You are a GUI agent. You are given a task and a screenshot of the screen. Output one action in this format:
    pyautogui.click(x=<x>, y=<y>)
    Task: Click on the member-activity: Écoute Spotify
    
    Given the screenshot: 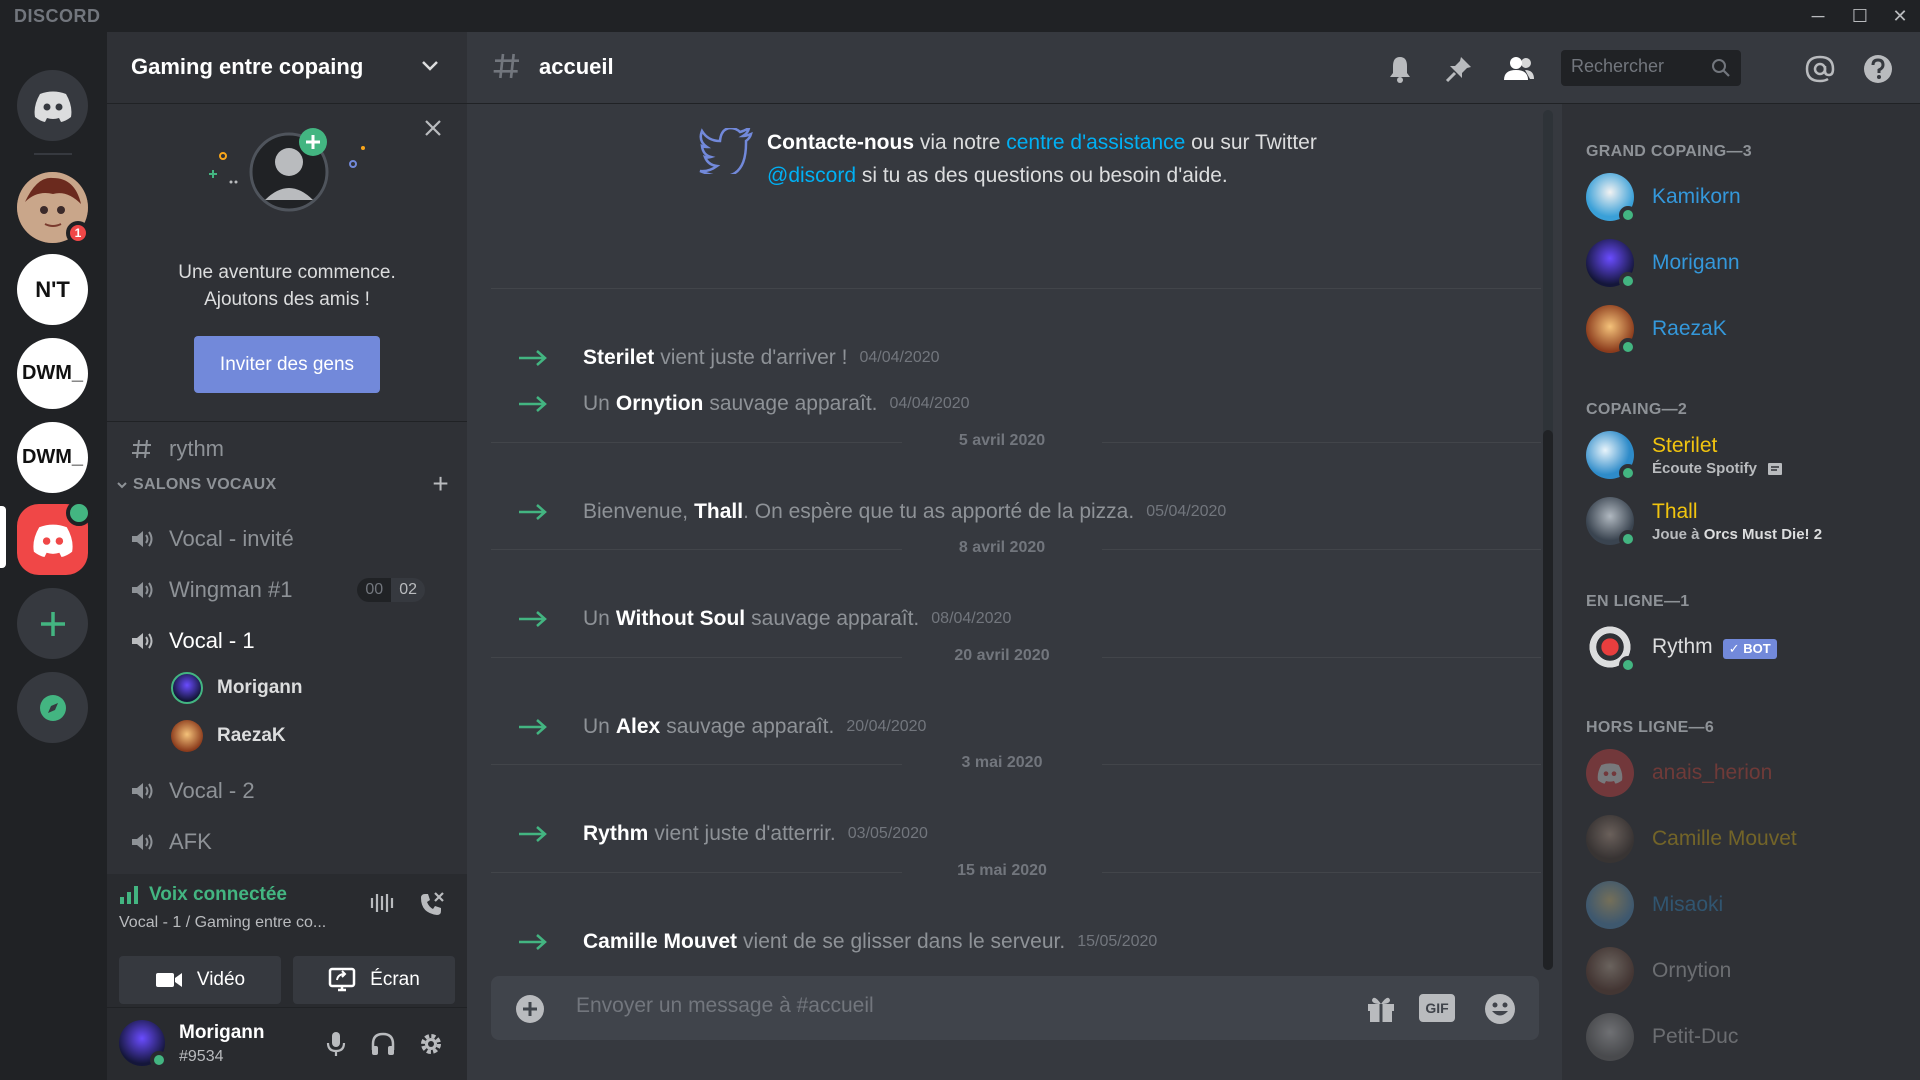 What is the action you would take?
    pyautogui.click(x=1717, y=468)
    